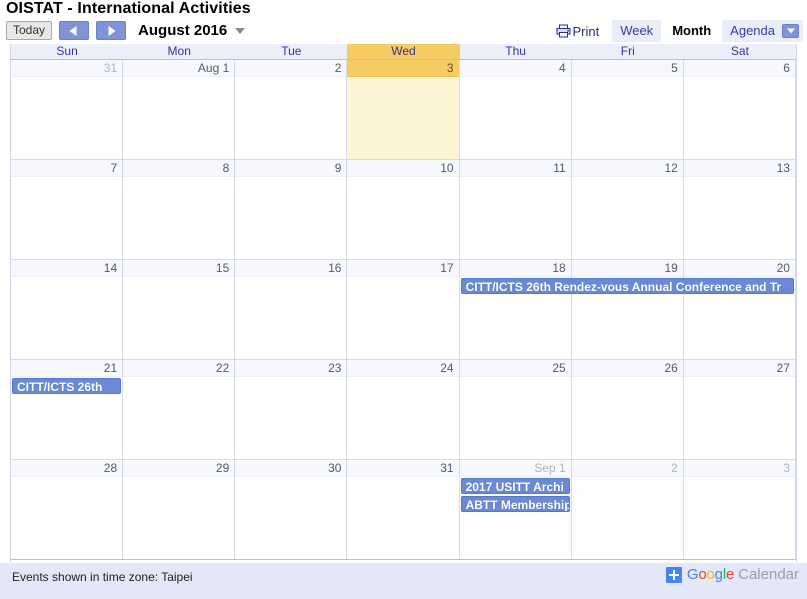 The height and width of the screenshot is (599, 807). Describe the element at coordinates (739, 409) in the screenshot. I see `day-cell: 27` at that location.